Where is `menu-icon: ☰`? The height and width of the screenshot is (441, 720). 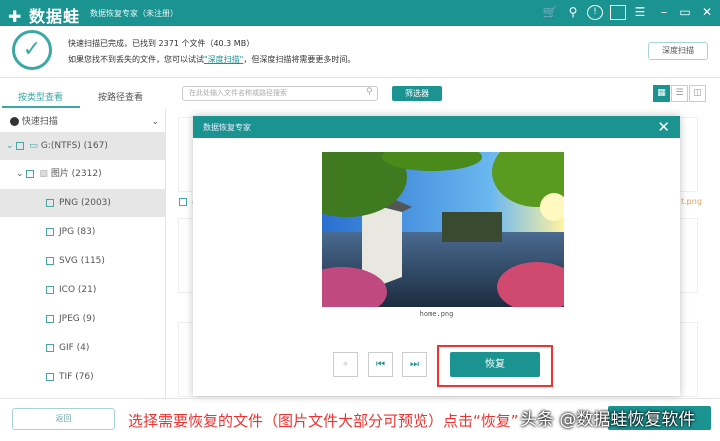
menu-icon: ☰ is located at coordinates (640, 12).